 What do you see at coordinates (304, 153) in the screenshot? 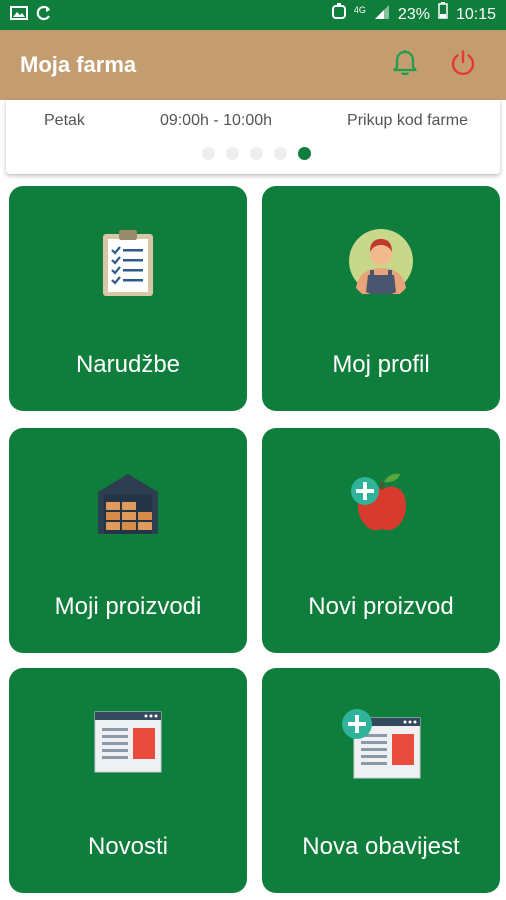
I see `pager-dot-active` at bounding box center [304, 153].